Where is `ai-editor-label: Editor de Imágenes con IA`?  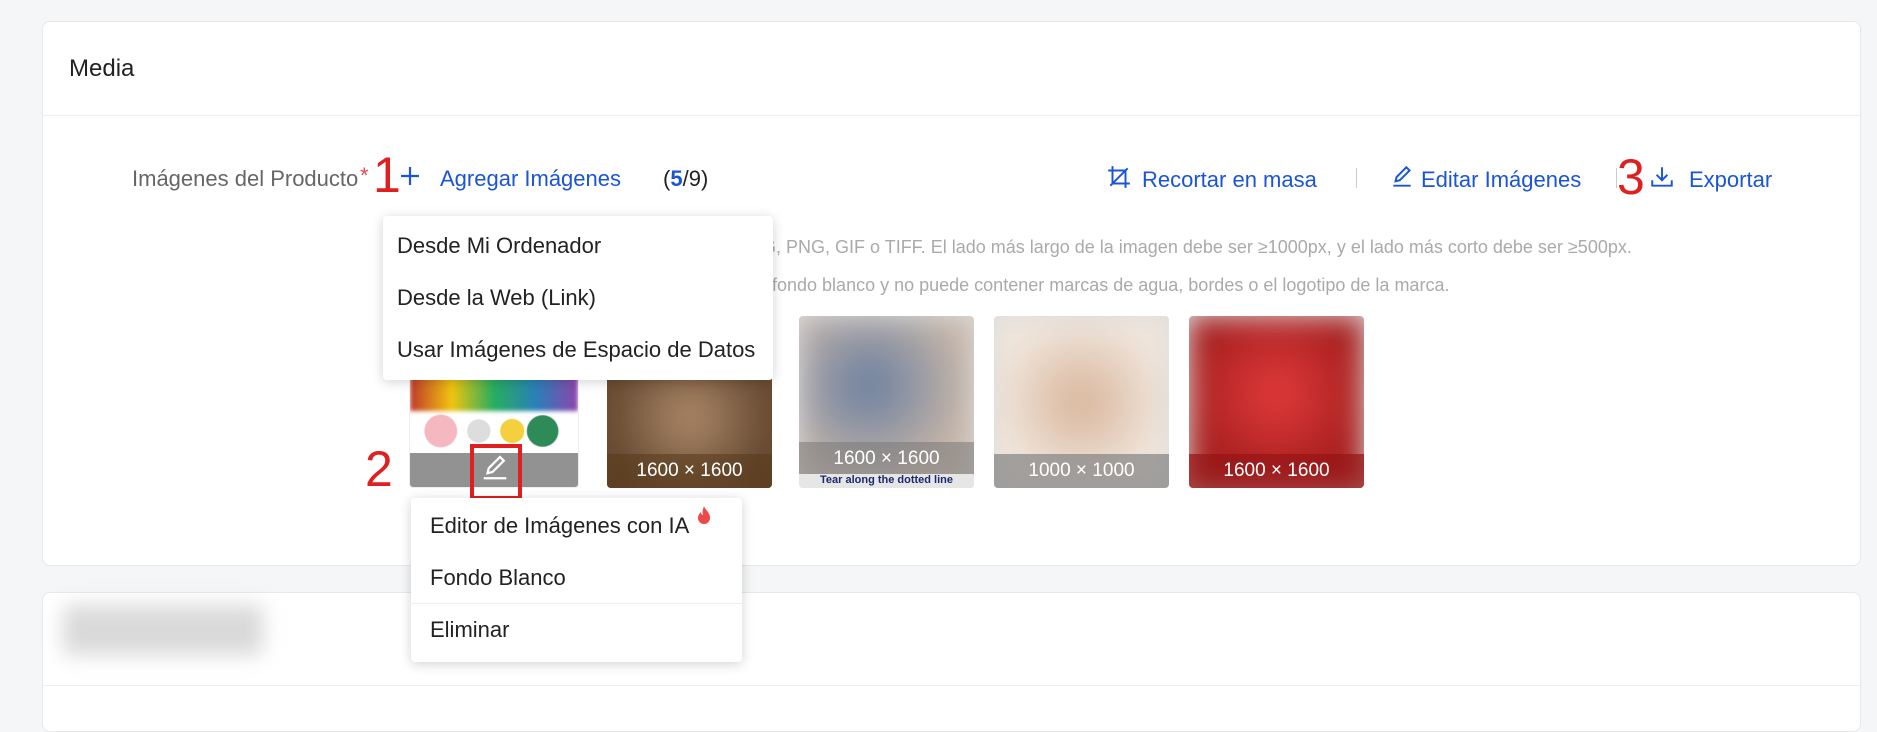 ai-editor-label: Editor de Imágenes con IA is located at coordinates (560, 525).